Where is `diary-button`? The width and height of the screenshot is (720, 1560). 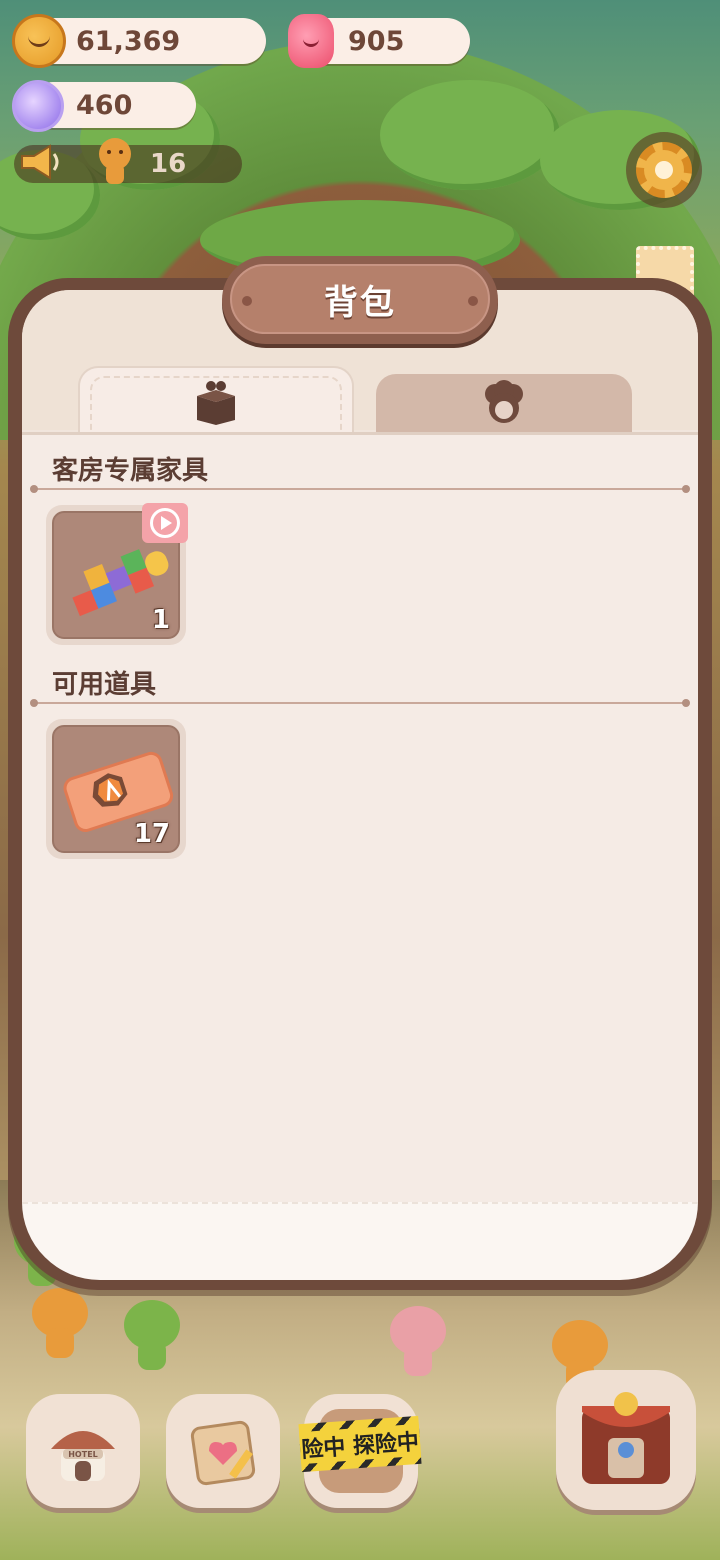 diary-button is located at coordinates (223, 1451).